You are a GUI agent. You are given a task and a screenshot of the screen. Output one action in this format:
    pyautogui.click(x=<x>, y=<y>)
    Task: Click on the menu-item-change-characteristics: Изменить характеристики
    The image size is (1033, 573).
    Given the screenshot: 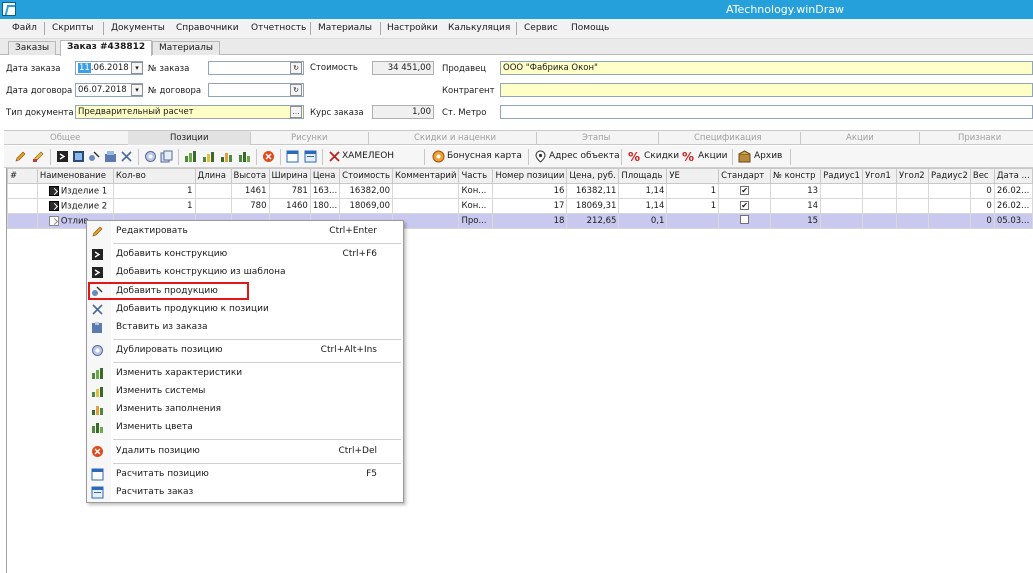 What is the action you would take?
    pyautogui.click(x=245, y=373)
    